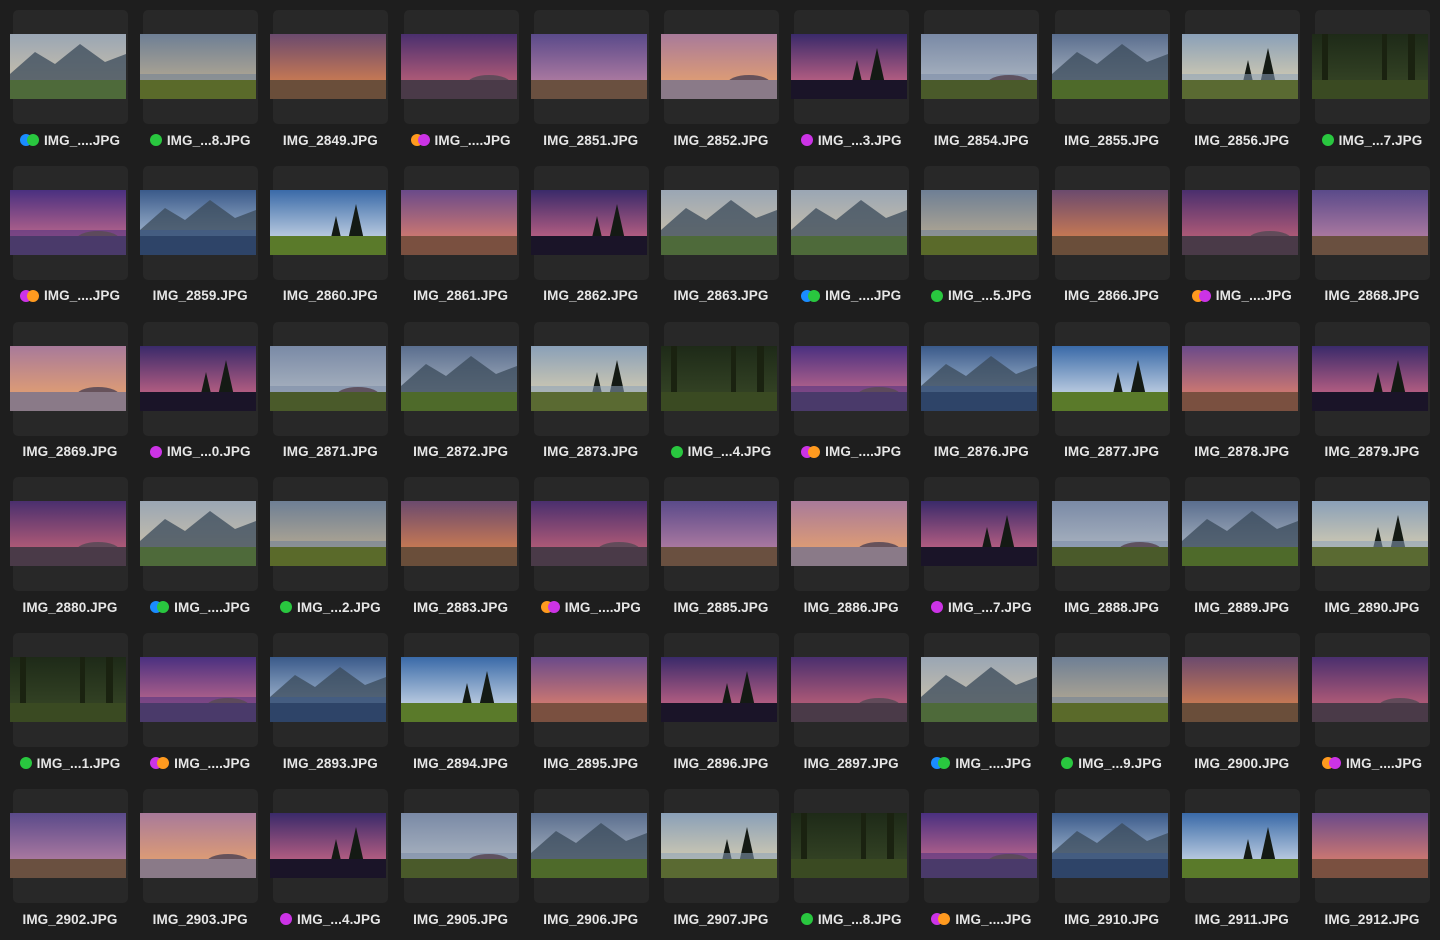  I want to click on file-item: IMG_...5.JPG, so click(981, 240).